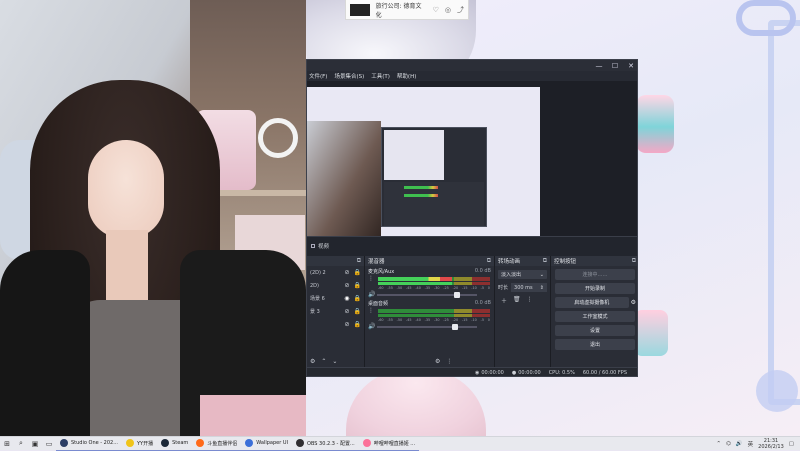  Describe the element at coordinates (222, 443) in the screenshot. I see `taskbar-app-label: 斗鱼直播伴侣` at that location.